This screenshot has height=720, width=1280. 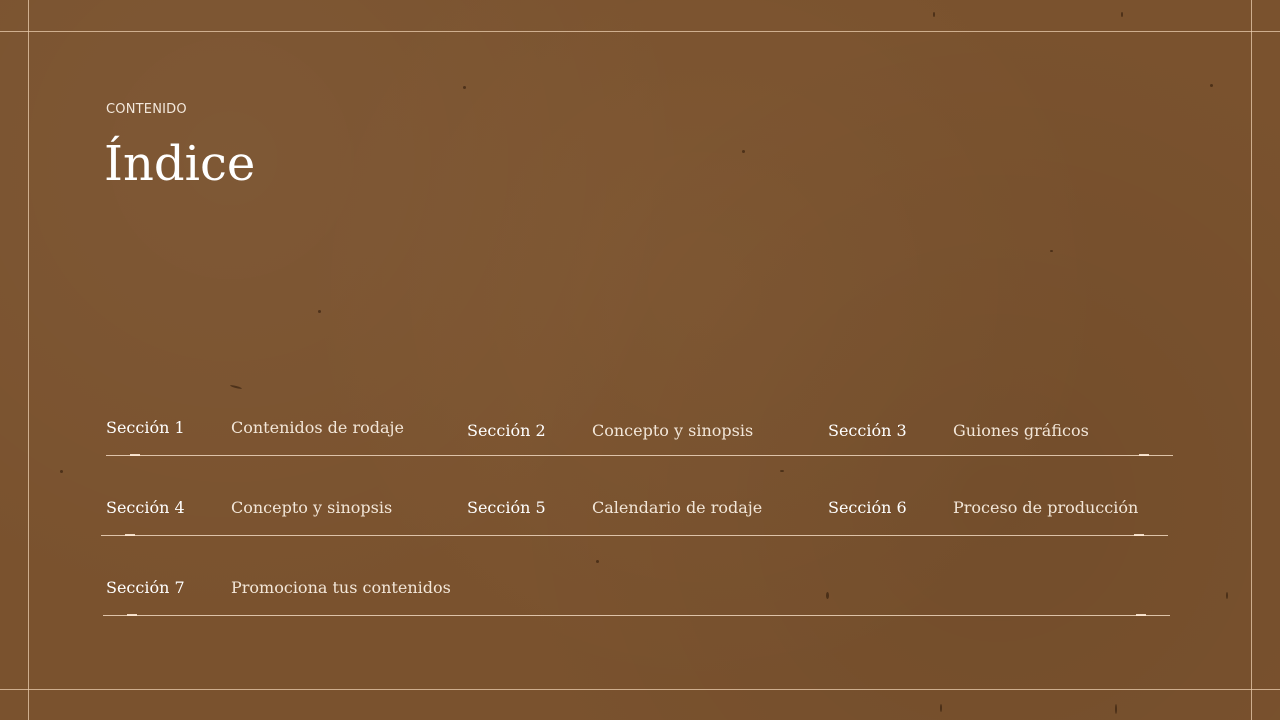 I want to click on toc-section-label: Sección 1, so click(x=145, y=427).